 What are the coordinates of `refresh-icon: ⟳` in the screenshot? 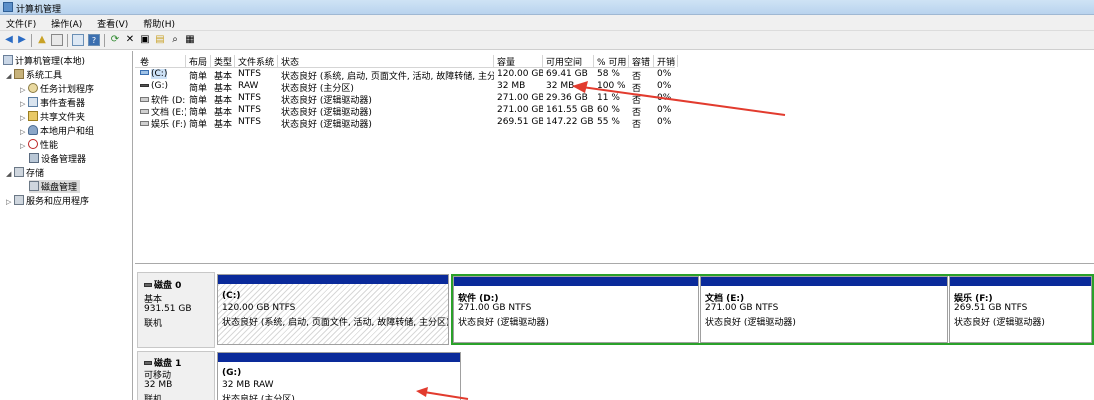 It's located at (115, 40).